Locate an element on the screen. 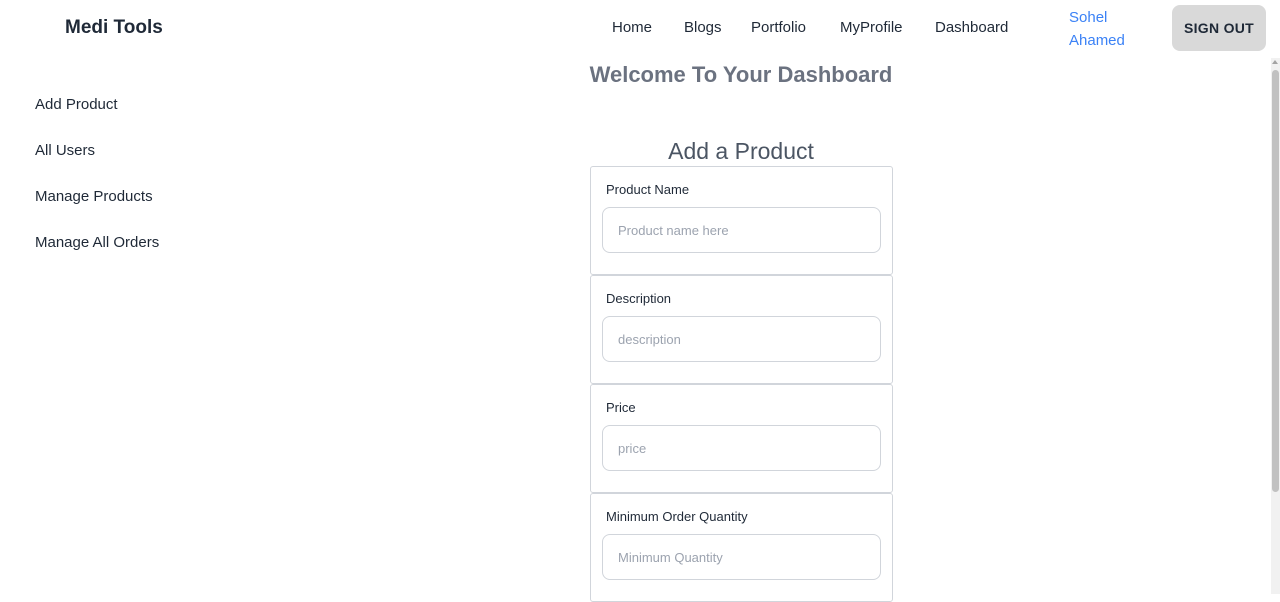 The image size is (1280, 602). page-title-wrapper: Welcome To Your Dashboard is located at coordinates (640, 75).